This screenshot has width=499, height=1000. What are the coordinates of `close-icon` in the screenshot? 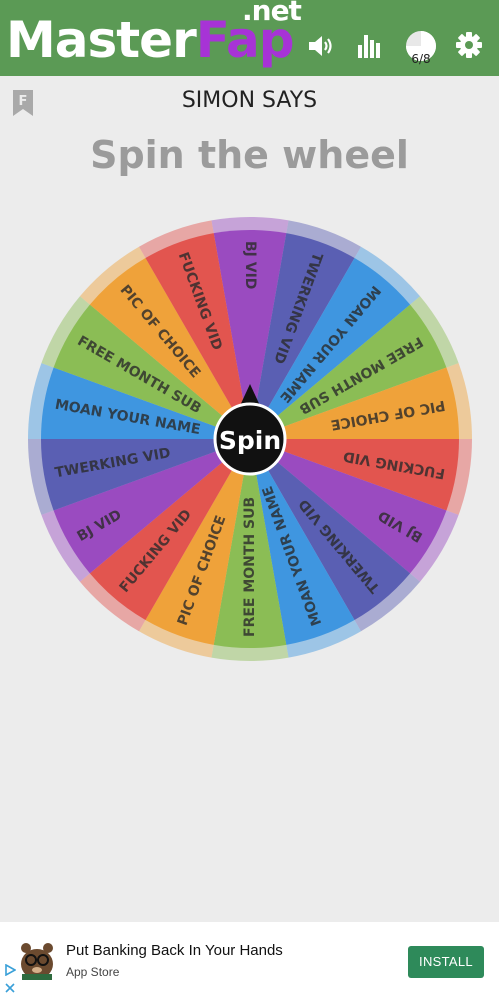 It's located at (10, 988).